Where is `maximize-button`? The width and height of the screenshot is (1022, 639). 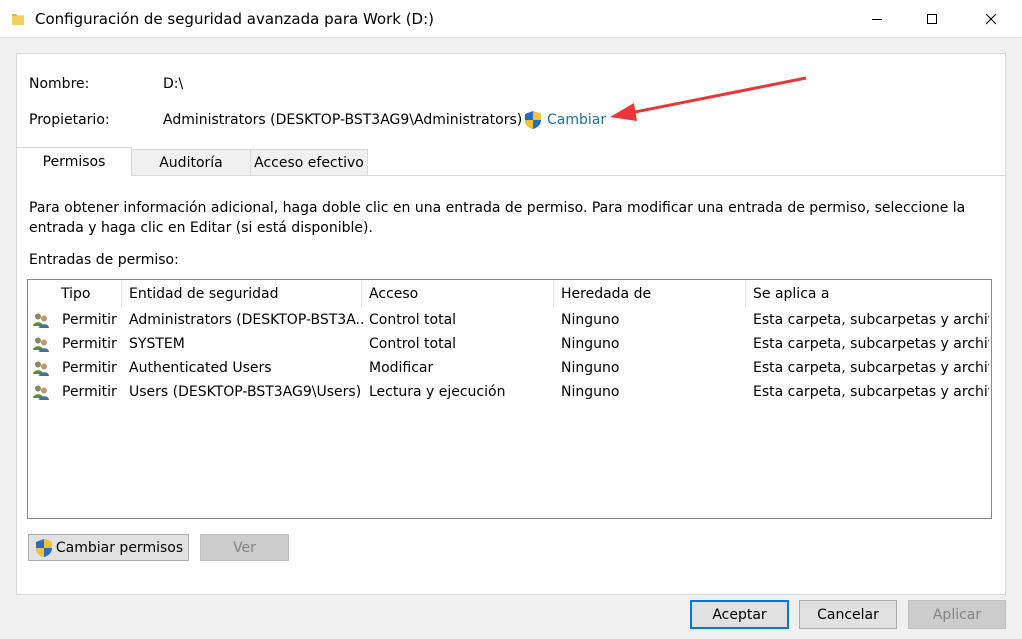 maximize-button is located at coordinates (932, 19).